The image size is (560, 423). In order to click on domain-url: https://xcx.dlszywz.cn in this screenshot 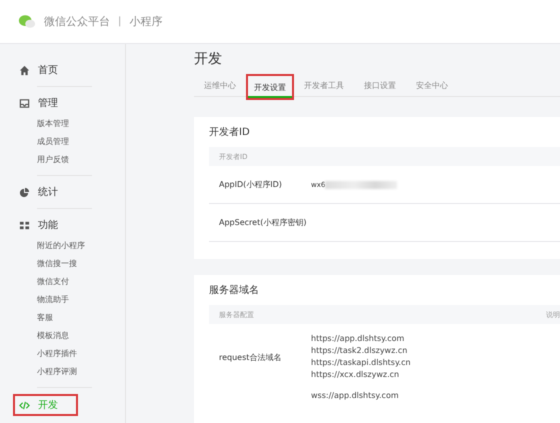, I will do `click(355, 375)`.